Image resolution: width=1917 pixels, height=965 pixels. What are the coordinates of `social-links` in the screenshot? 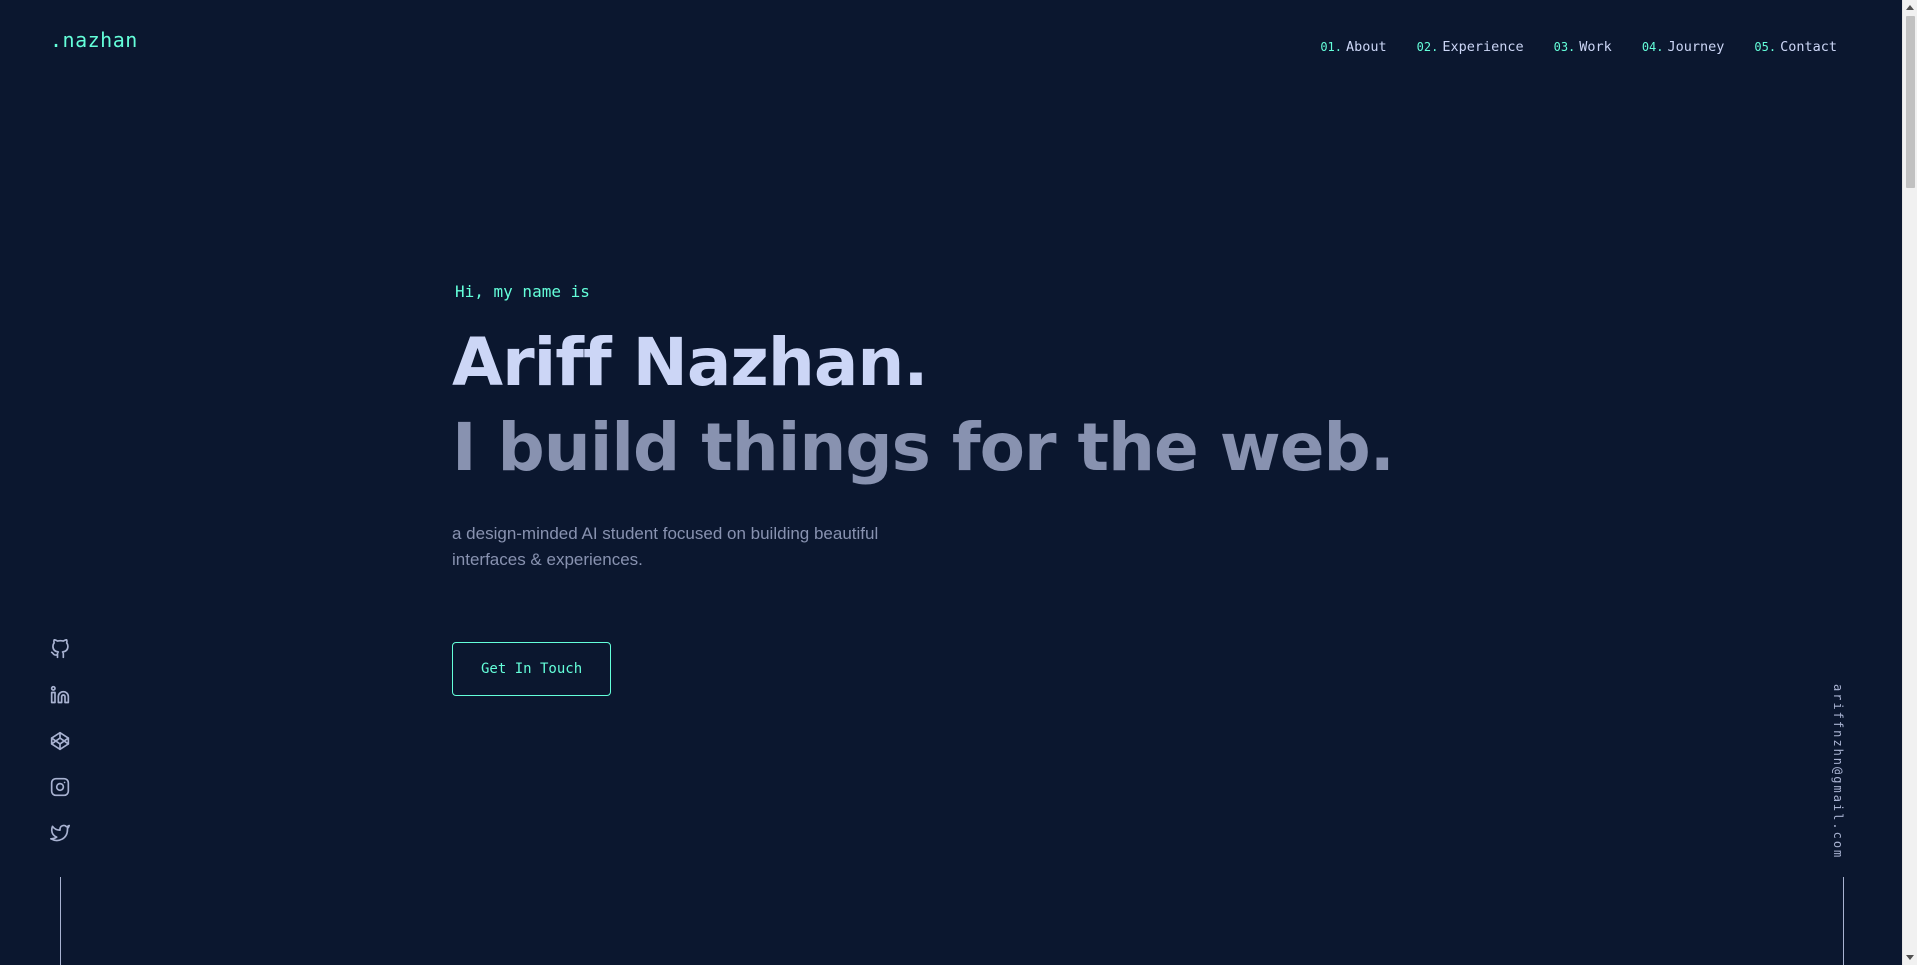 It's located at (60, 741).